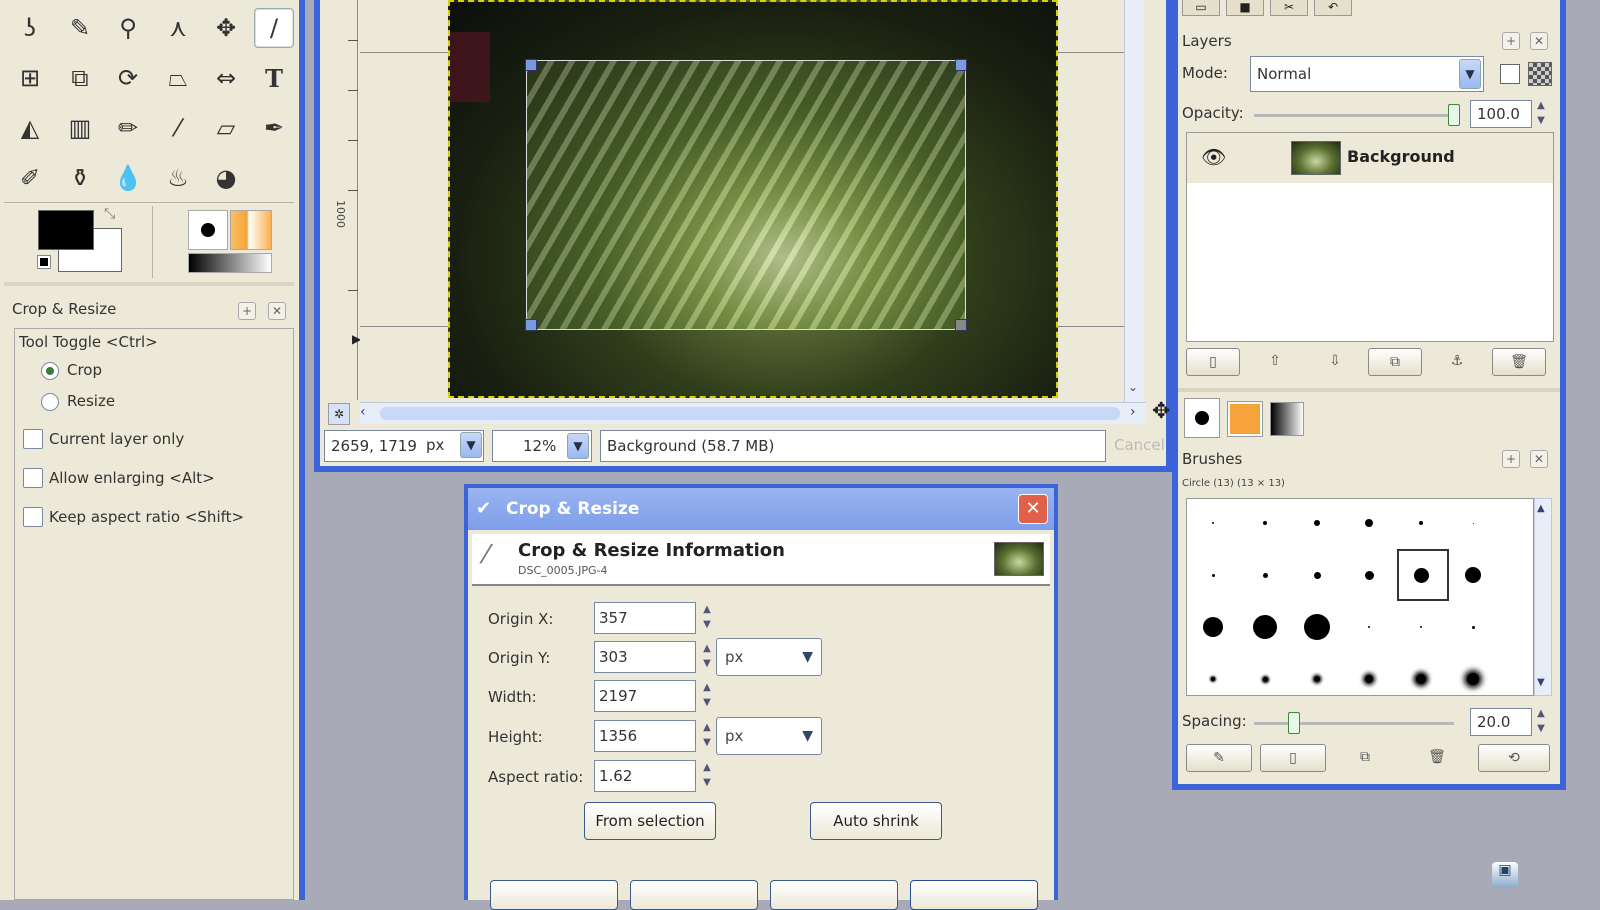 The height and width of the screenshot is (910, 1600). I want to click on anchor-layer-icon: ⚓, so click(1457, 362).